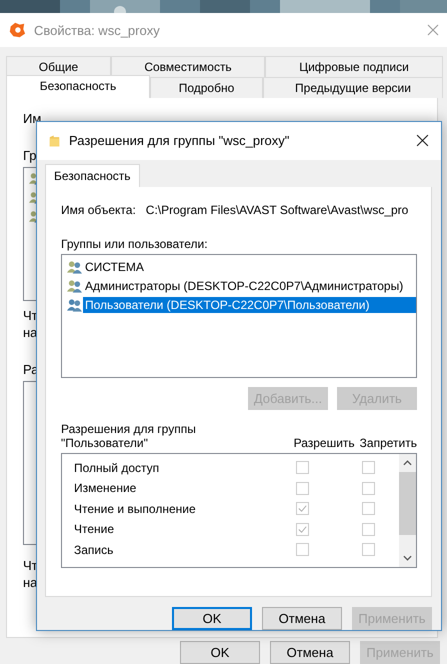  What do you see at coordinates (135, 509) in the screenshot?
I see `permission-name: Чтение и выполнение` at bounding box center [135, 509].